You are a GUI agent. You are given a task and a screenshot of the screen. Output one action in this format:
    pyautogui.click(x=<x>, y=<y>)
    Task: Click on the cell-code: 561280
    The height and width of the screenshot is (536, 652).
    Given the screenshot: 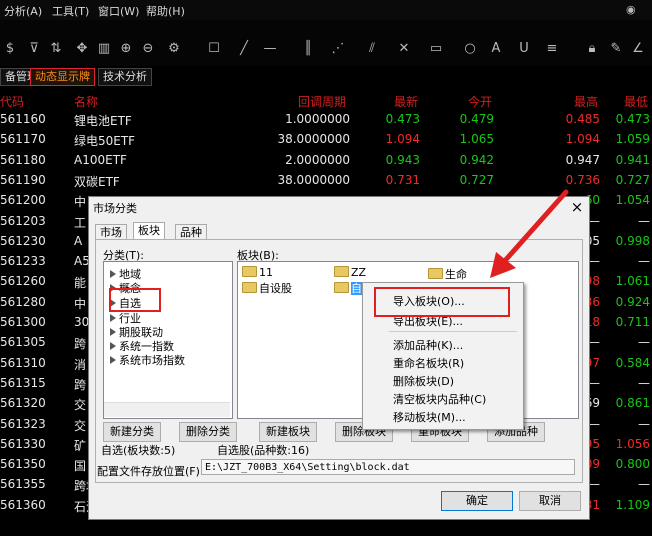 What is the action you would take?
    pyautogui.click(x=23, y=301)
    